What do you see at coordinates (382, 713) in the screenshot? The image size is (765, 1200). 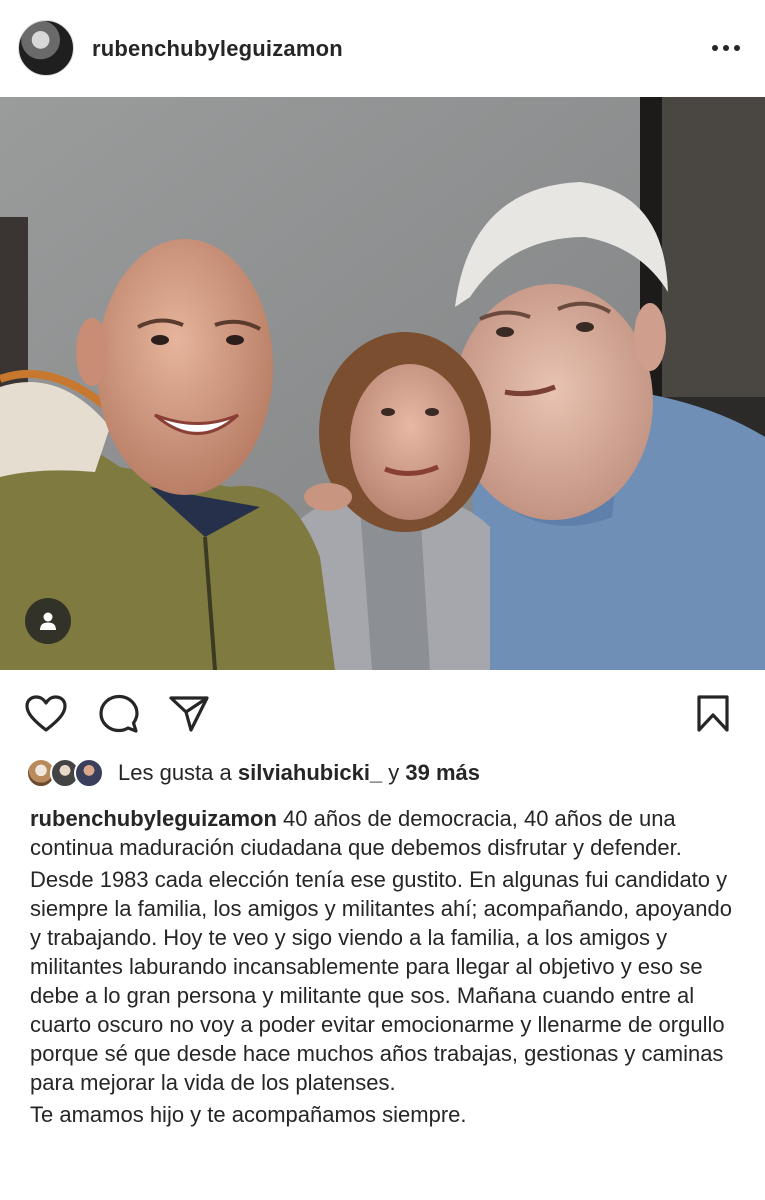 I see `action-bar` at bounding box center [382, 713].